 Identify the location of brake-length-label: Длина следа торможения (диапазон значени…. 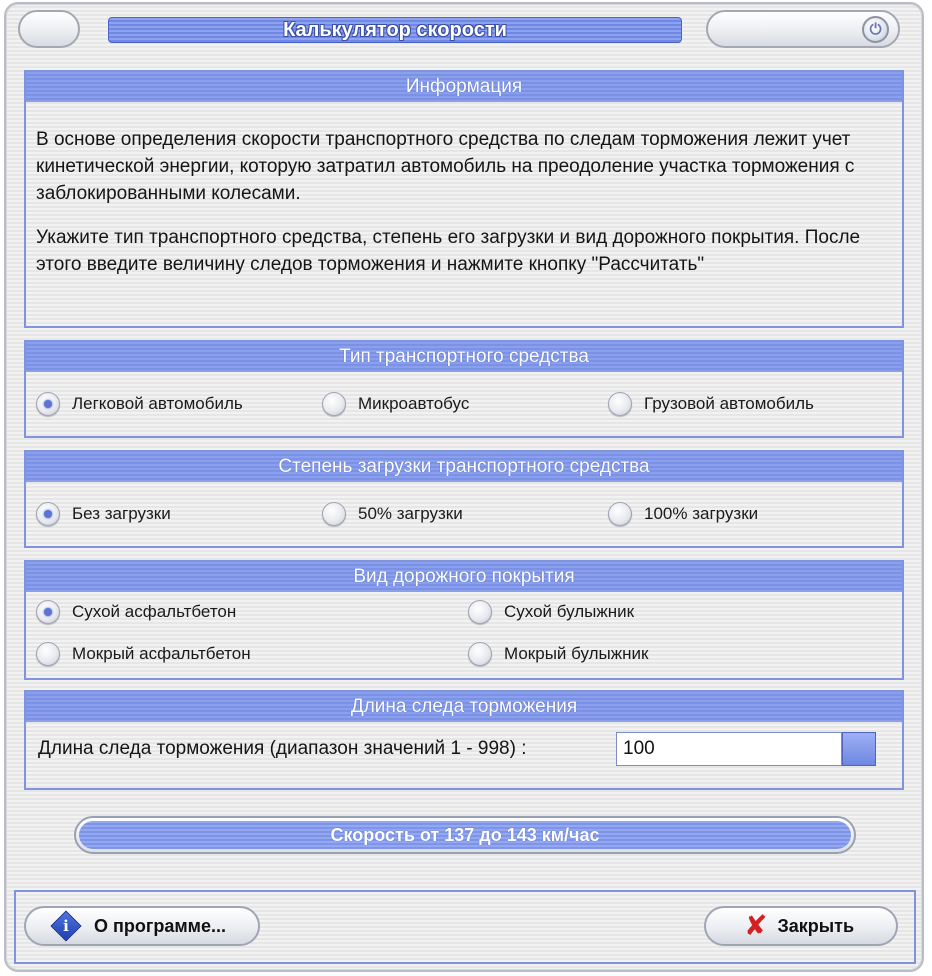
(282, 748).